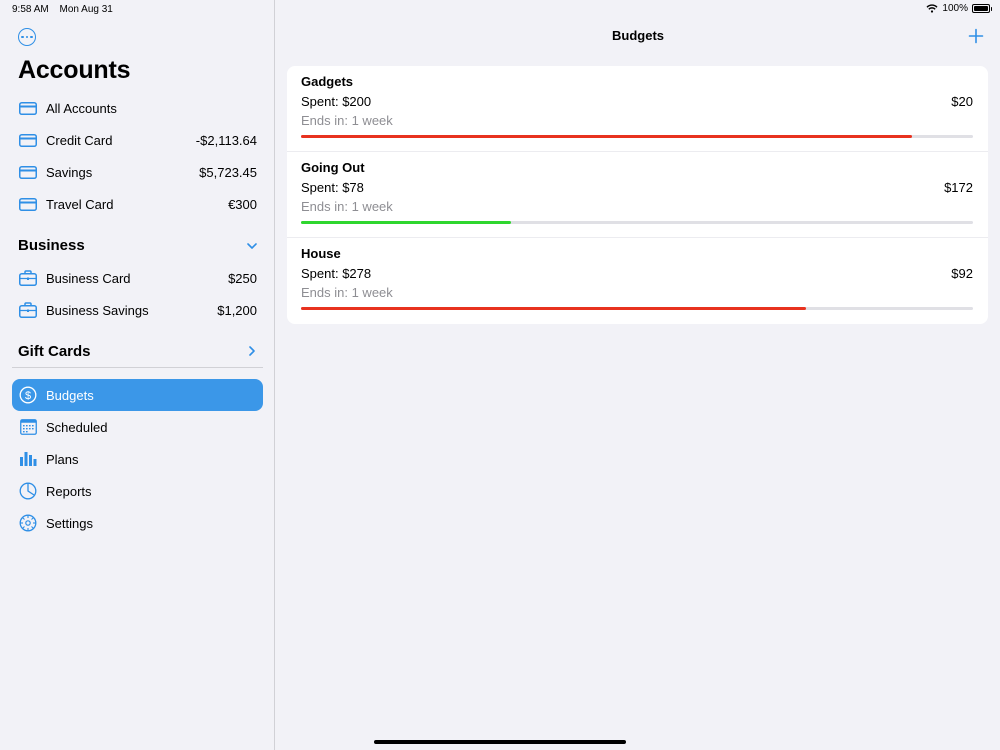 This screenshot has height=750, width=1000. What do you see at coordinates (955, 8) in the screenshot?
I see `battery-percent: 100%` at bounding box center [955, 8].